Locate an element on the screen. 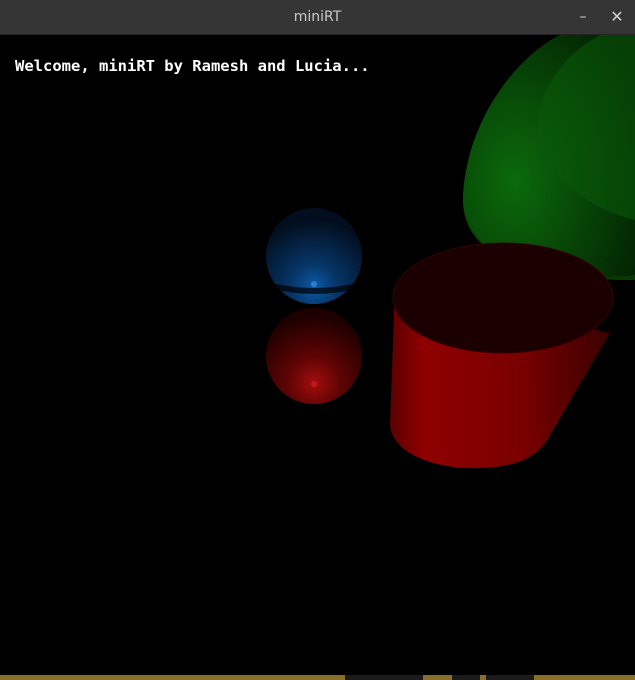  red-sphere is located at coordinates (314, 356).